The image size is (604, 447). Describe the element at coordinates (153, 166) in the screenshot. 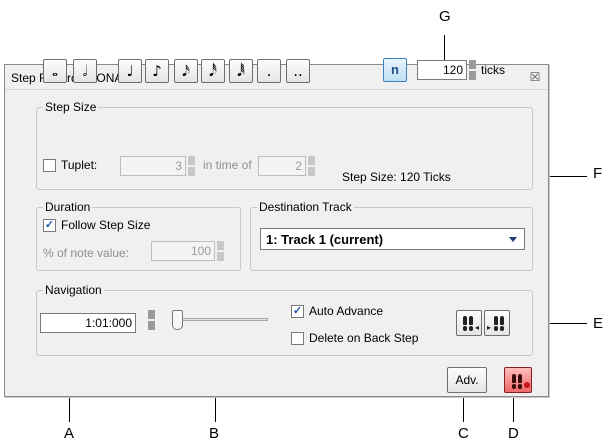

I see `tuplet-input: 3` at that location.